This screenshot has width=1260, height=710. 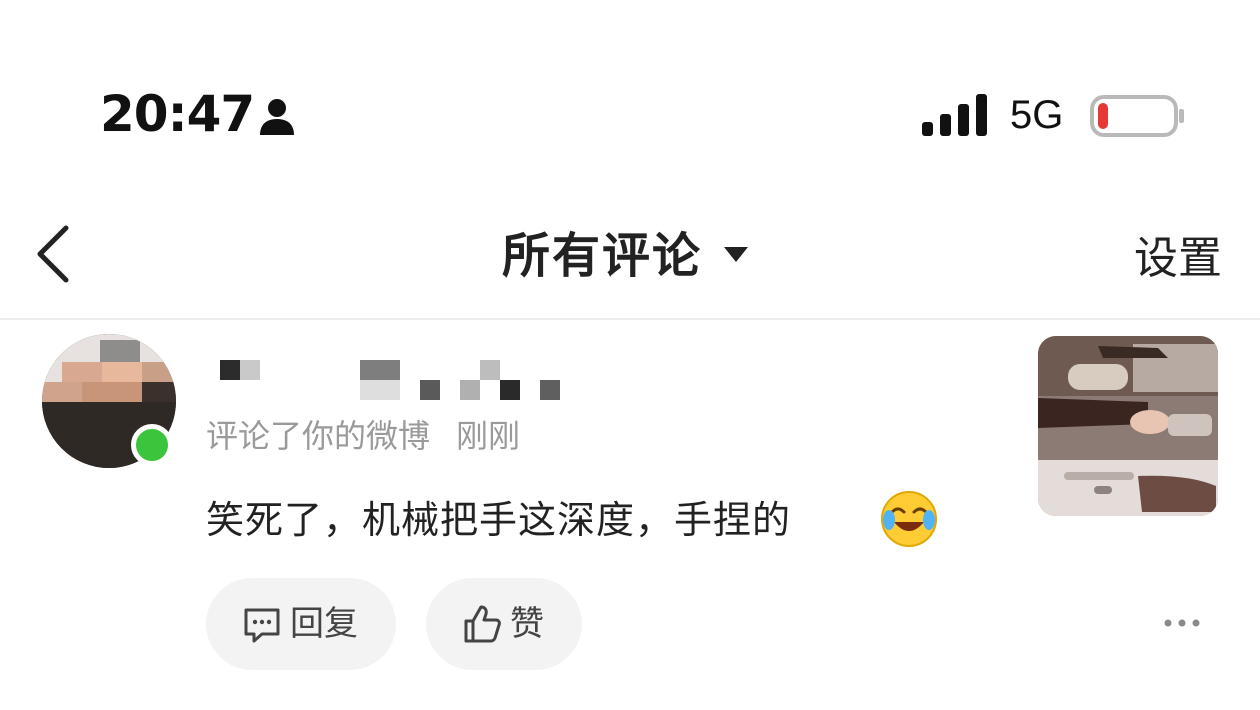 What do you see at coordinates (1182, 623) in the screenshot?
I see `more-dots-icon` at bounding box center [1182, 623].